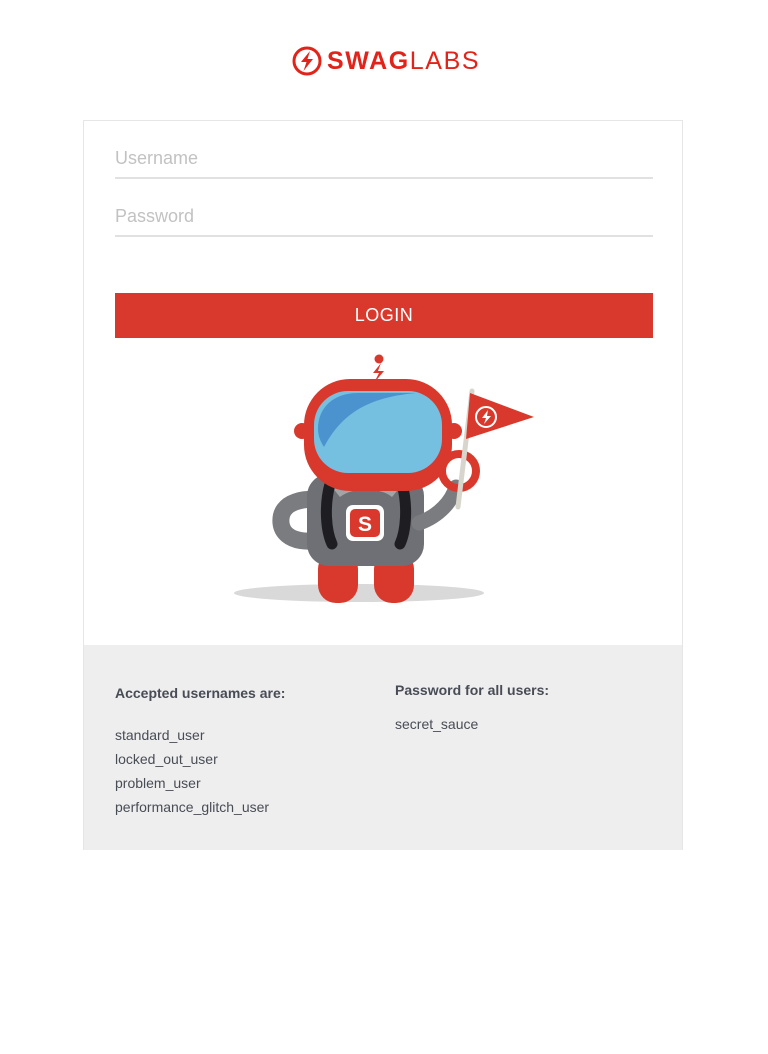  Describe the element at coordinates (472, 690) in the screenshot. I see `password-heading: Password for all users:` at that location.